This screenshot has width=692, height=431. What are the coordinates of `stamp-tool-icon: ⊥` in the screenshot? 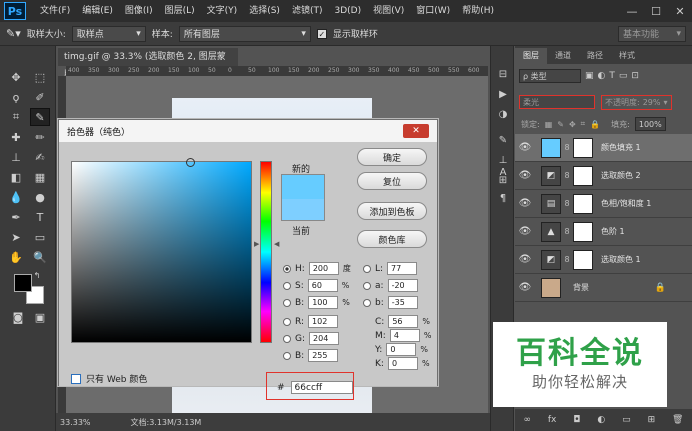 It's located at (16, 157).